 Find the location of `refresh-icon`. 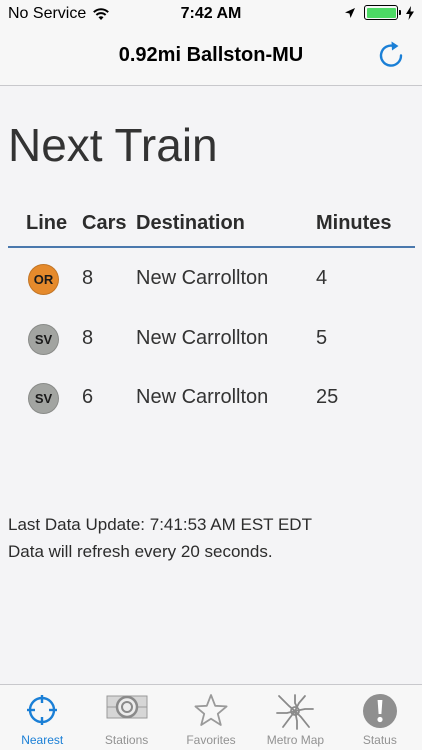

refresh-icon is located at coordinates (392, 56).